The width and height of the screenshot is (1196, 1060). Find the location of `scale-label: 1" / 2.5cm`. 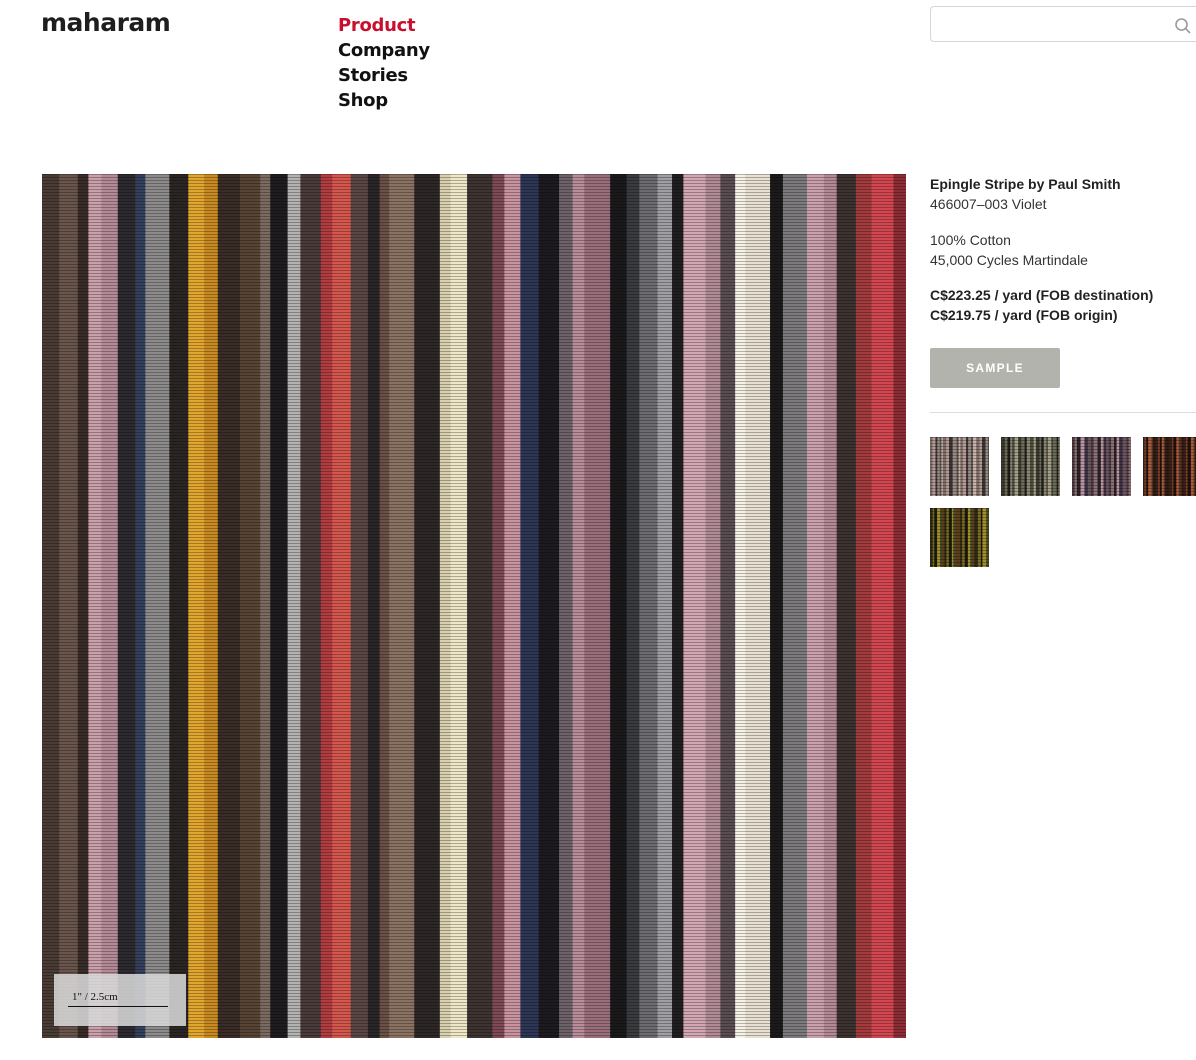

scale-label: 1" / 2.5cm is located at coordinates (95, 997).